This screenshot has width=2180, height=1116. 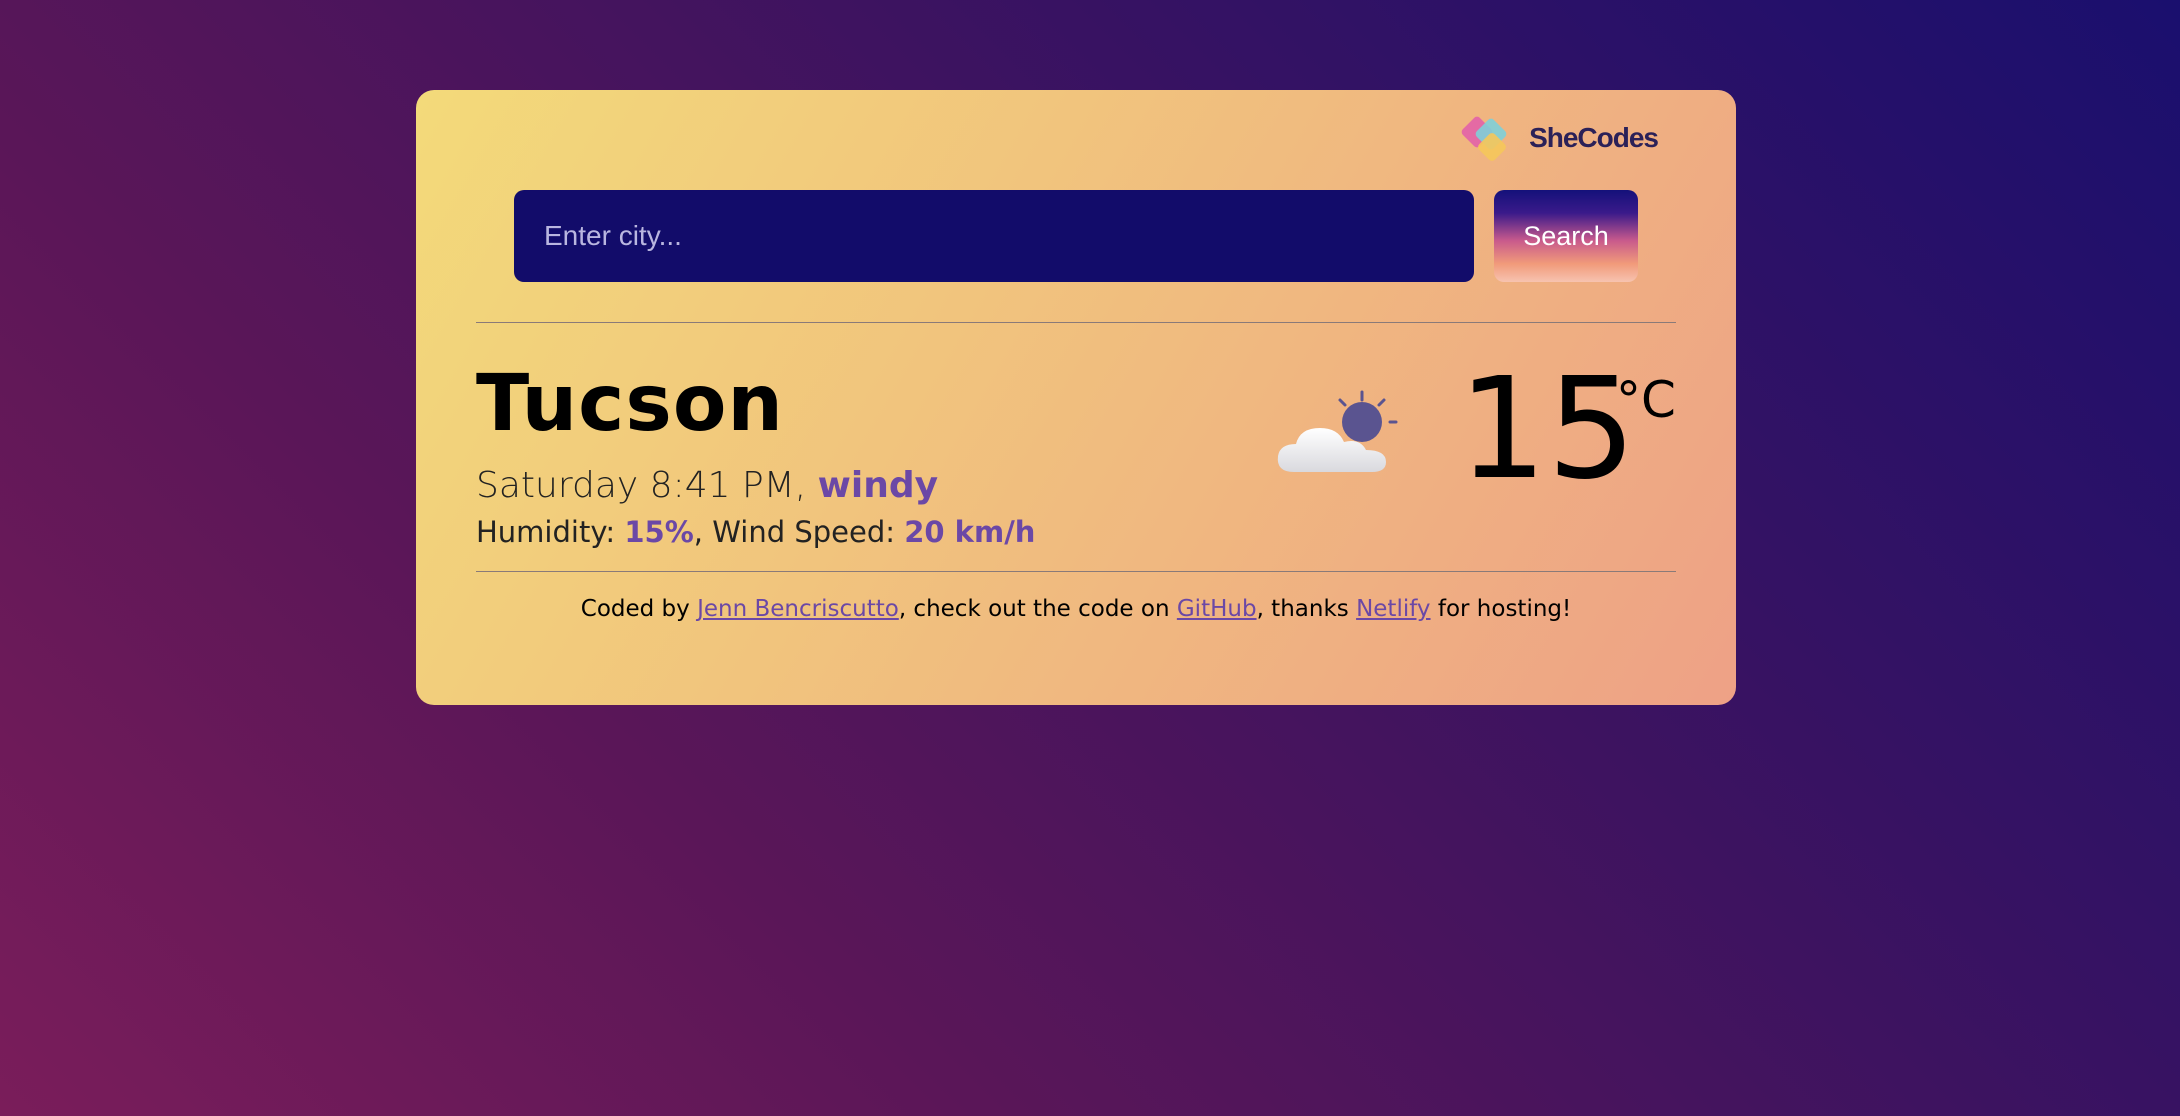 I want to click on search-form: Search, so click(x=1076, y=236).